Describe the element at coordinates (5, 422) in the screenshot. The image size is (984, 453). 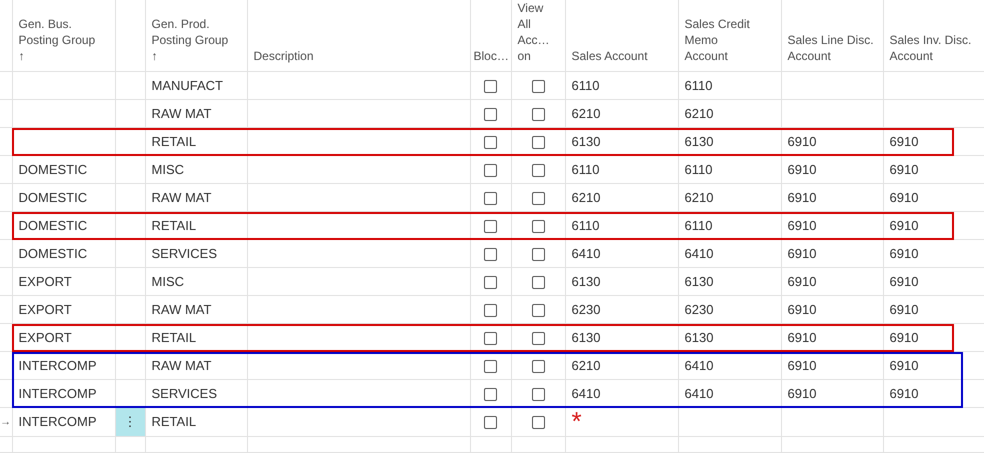
I see `current-row-arrow-icon: →` at that location.